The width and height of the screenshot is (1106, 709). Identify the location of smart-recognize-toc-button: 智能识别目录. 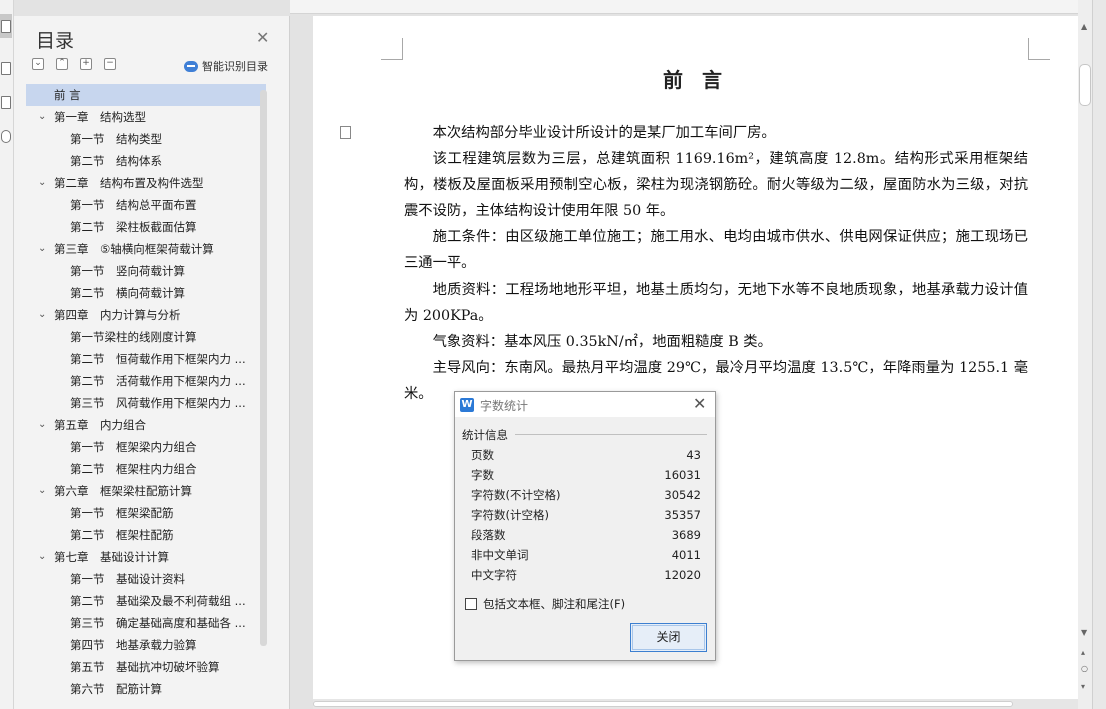
(226, 66).